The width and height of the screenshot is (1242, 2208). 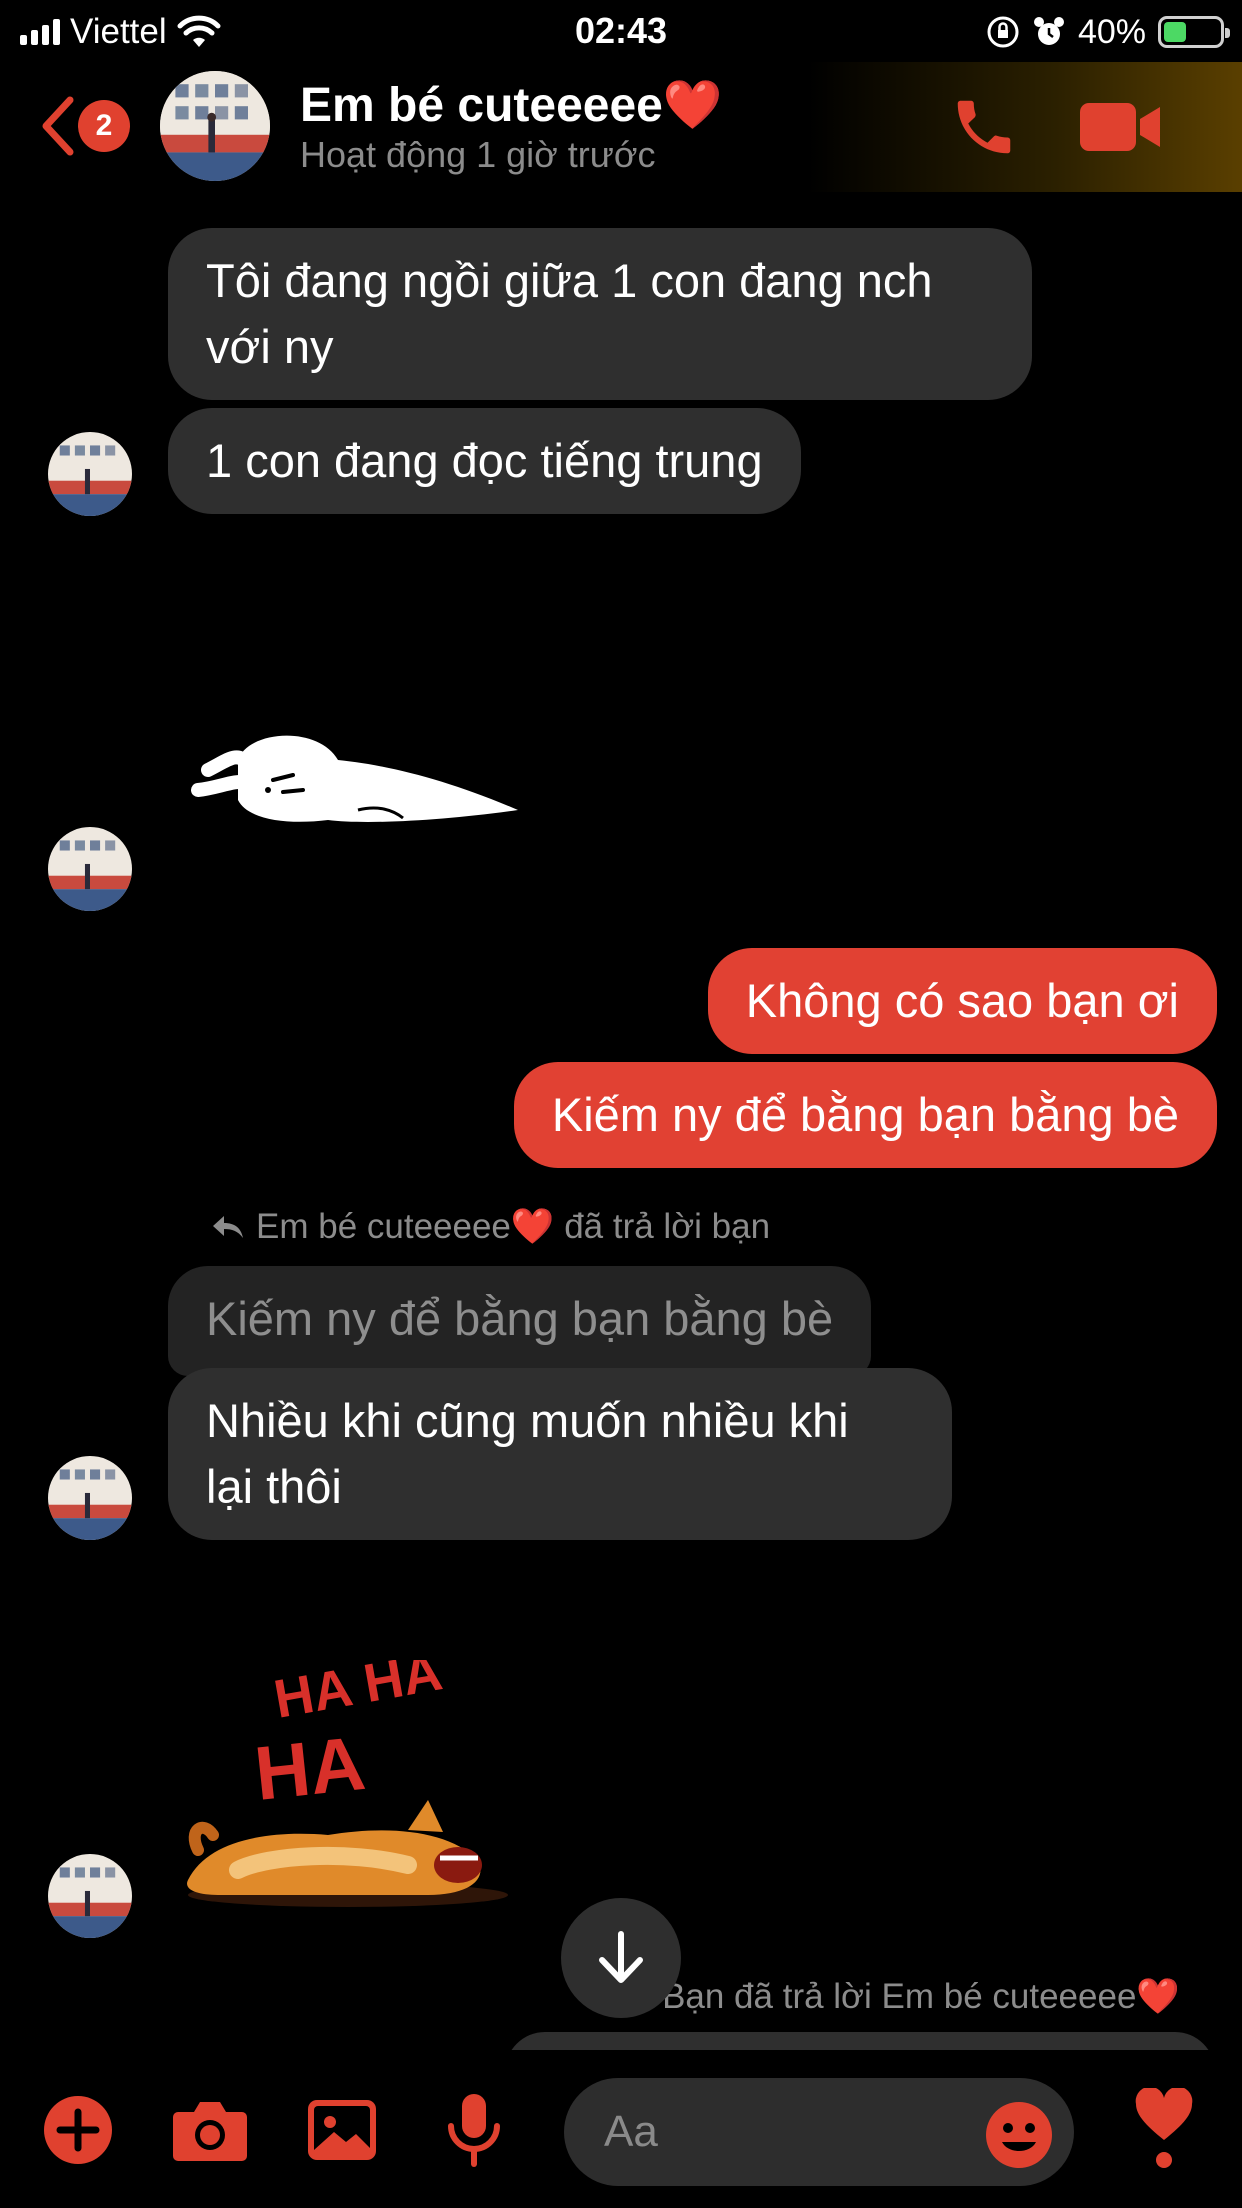 What do you see at coordinates (621, 2129) in the screenshot?
I see `message-composer` at bounding box center [621, 2129].